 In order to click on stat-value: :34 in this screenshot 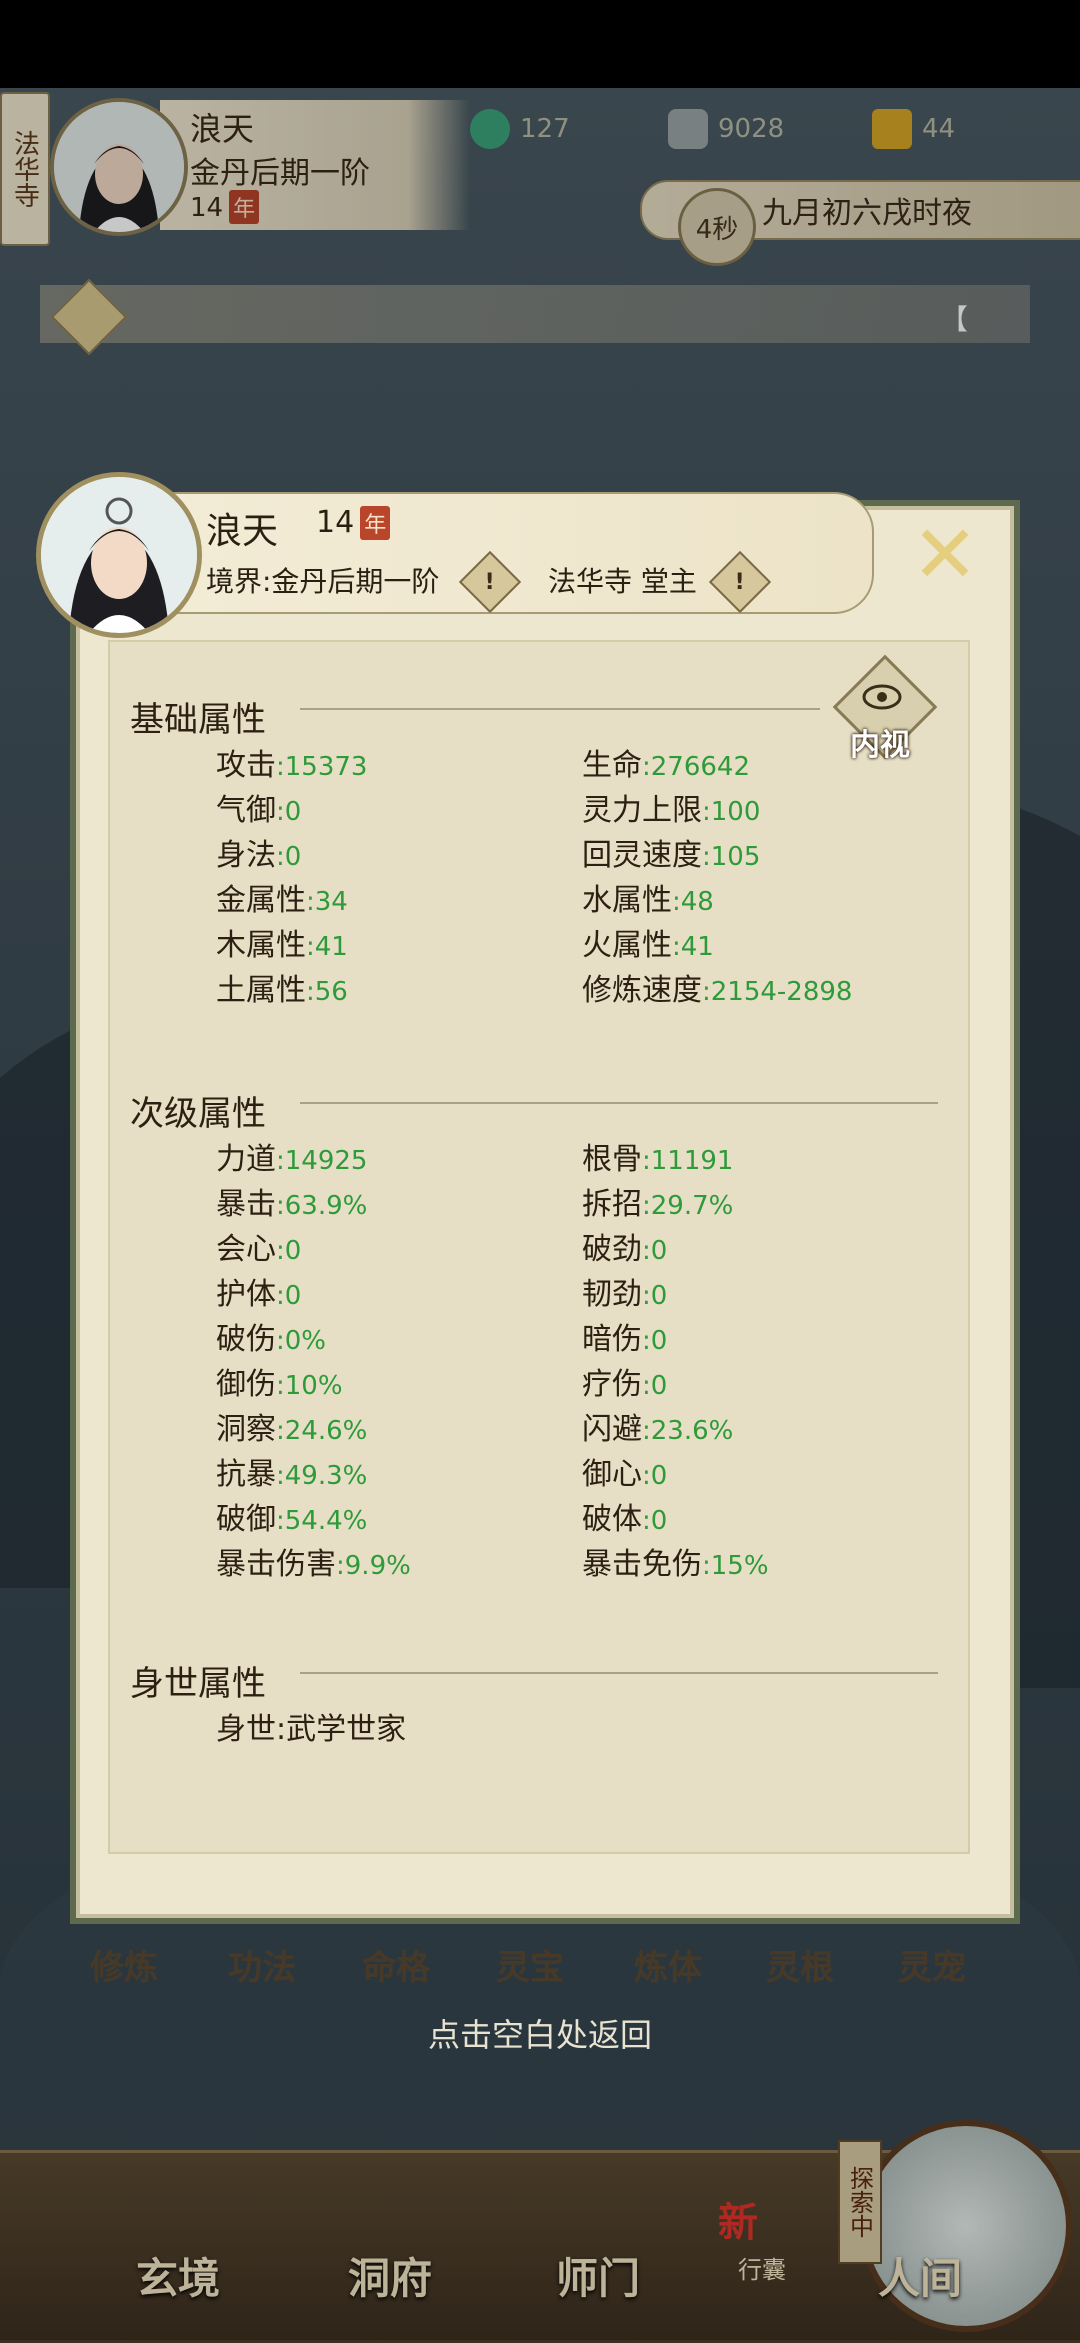, I will do `click(327, 902)`.